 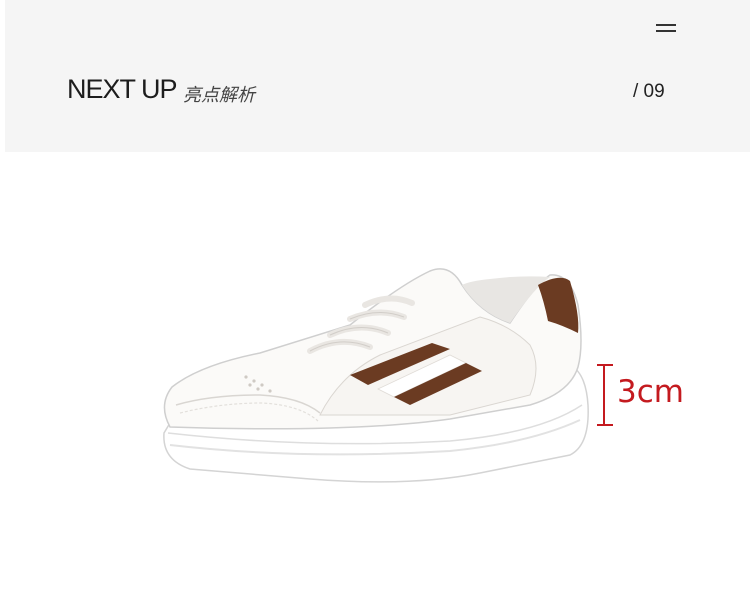 What do you see at coordinates (649, 91) in the screenshot?
I see `page-number: / 09` at bounding box center [649, 91].